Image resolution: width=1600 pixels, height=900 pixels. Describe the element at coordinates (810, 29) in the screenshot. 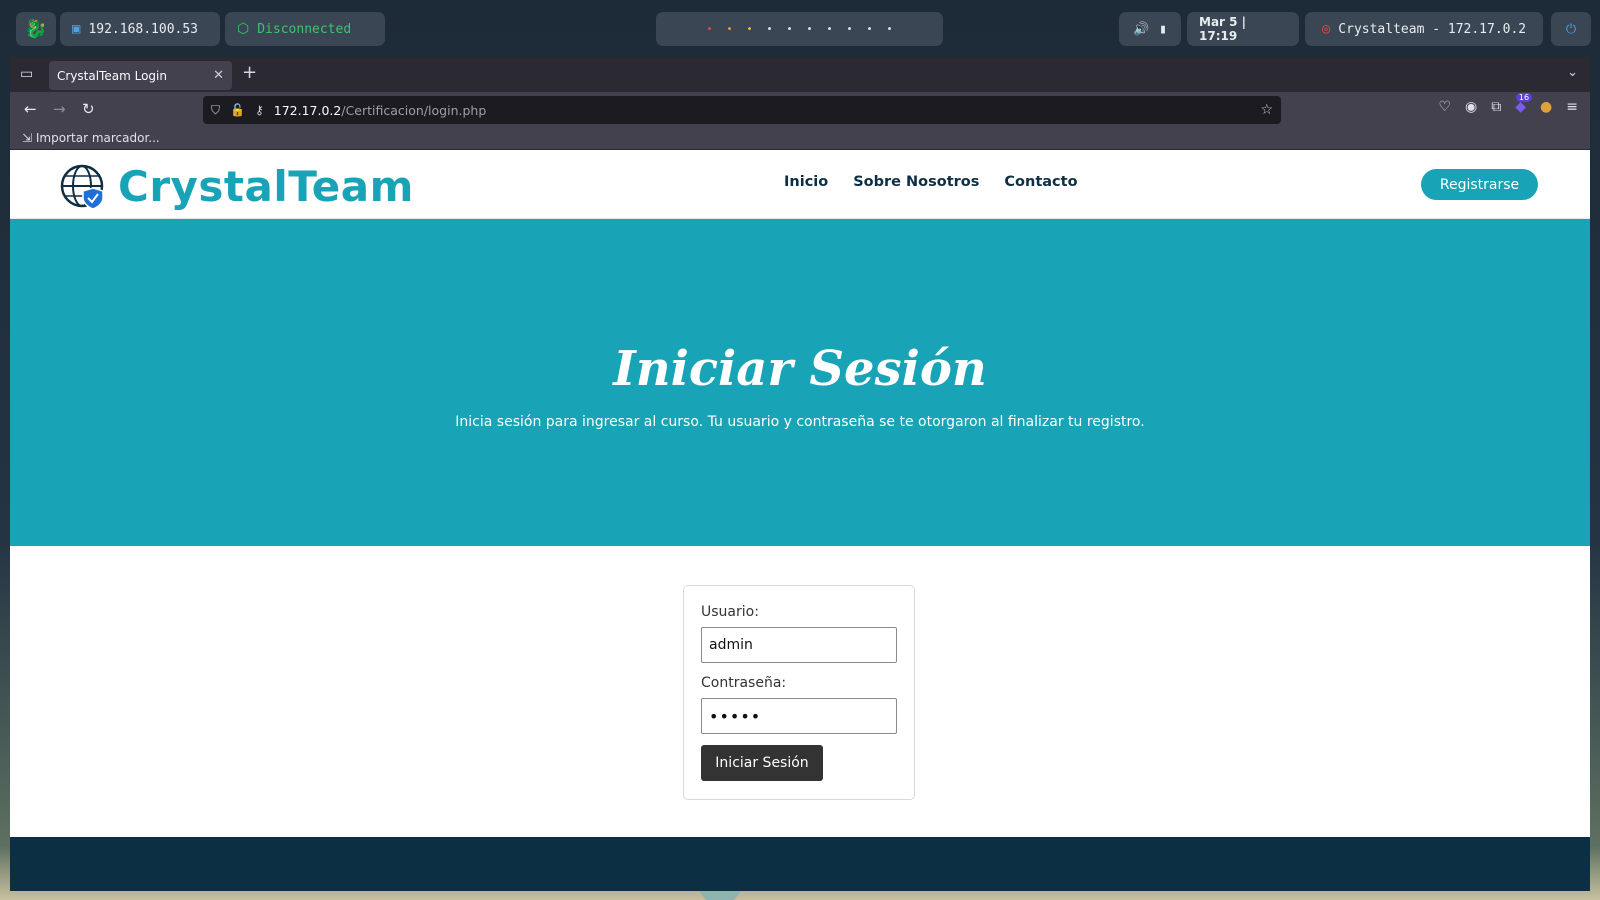

I see `workspace-6: •` at that location.